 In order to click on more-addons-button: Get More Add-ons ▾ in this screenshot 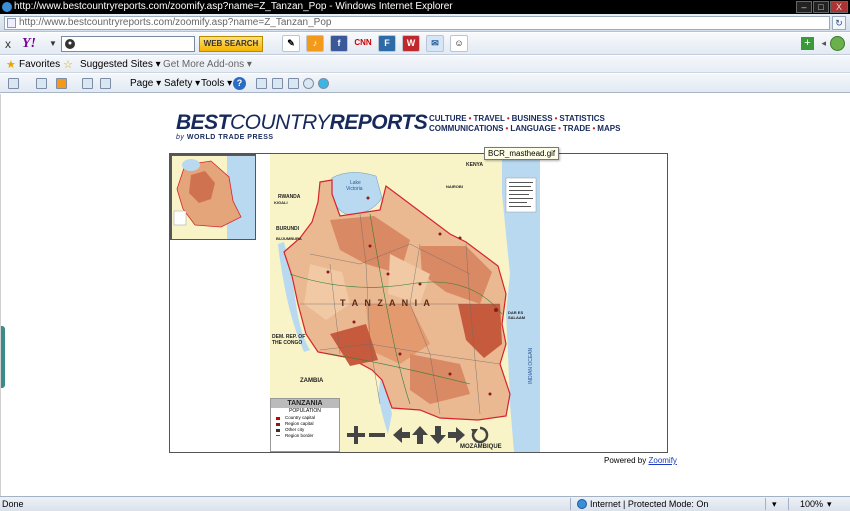, I will do `click(207, 64)`.